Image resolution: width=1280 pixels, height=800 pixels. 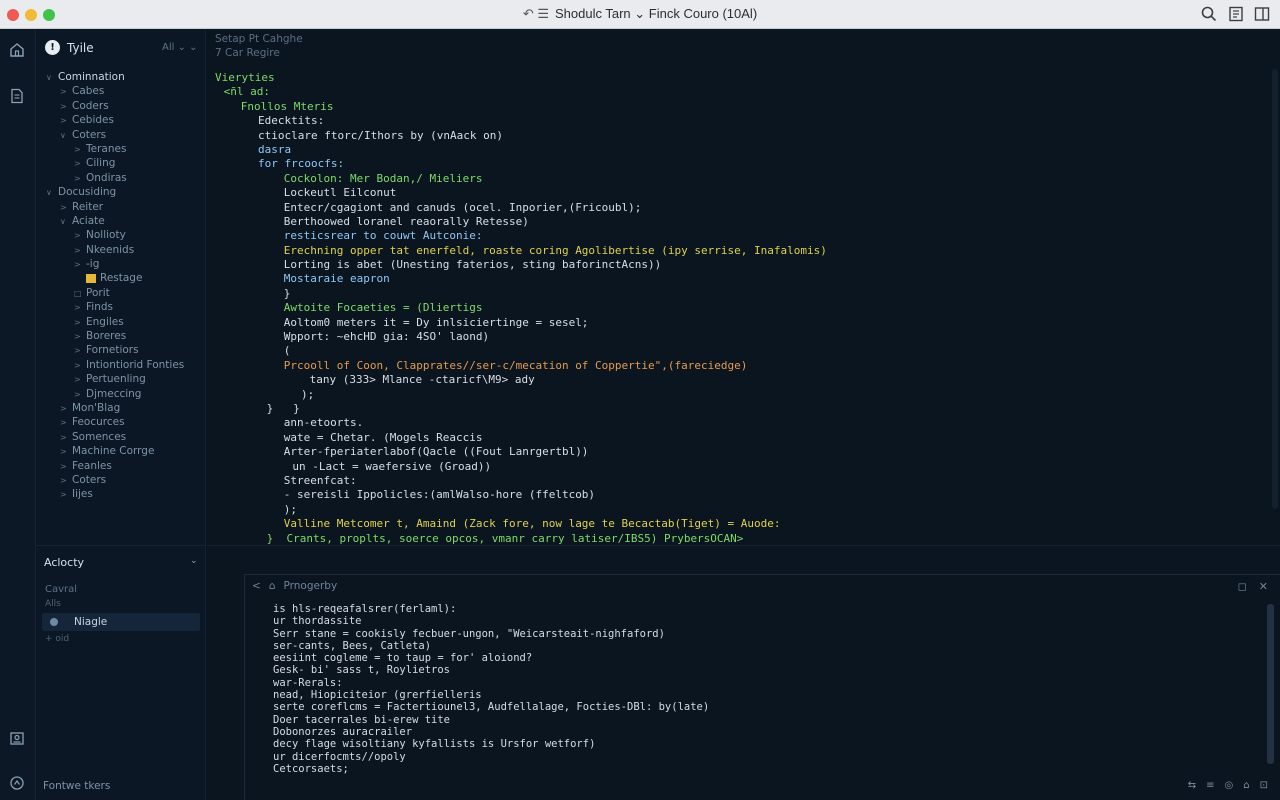 I want to click on terminal-line: Gesk- bi' sass t, Roylietros, so click(x=362, y=670).